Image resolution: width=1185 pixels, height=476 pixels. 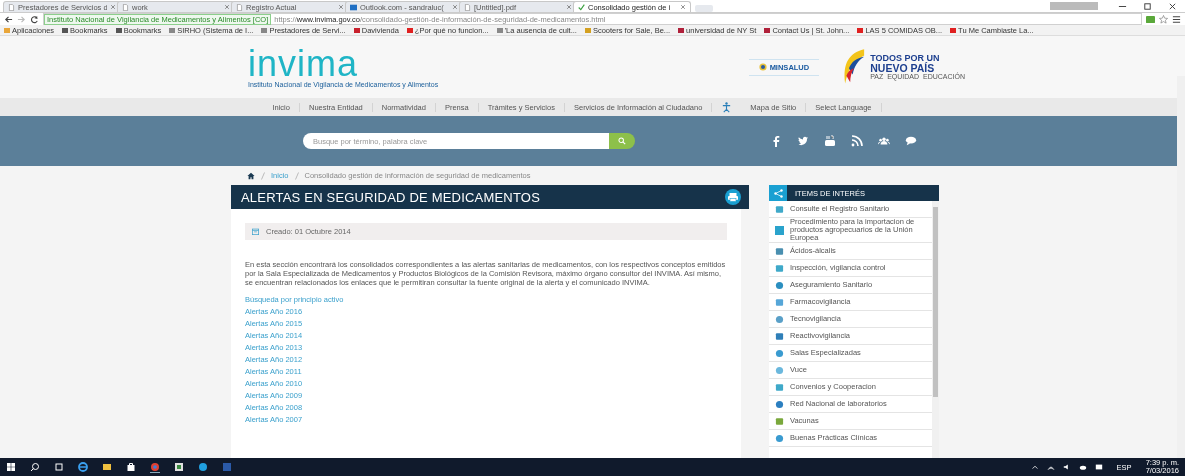 What do you see at coordinates (905, 58) in the screenshot?
I see `slogan-text: TODOS POR UN` at bounding box center [905, 58].